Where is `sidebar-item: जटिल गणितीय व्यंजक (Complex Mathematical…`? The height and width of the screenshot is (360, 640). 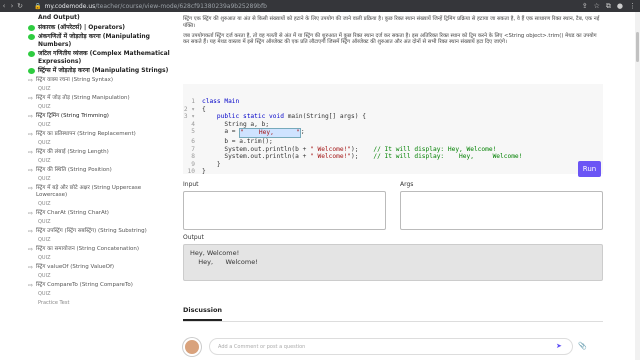
sidebar-item: जटिल गणितीय व्यंजक (Complex Mathematical… is located at coordinates (100, 57).